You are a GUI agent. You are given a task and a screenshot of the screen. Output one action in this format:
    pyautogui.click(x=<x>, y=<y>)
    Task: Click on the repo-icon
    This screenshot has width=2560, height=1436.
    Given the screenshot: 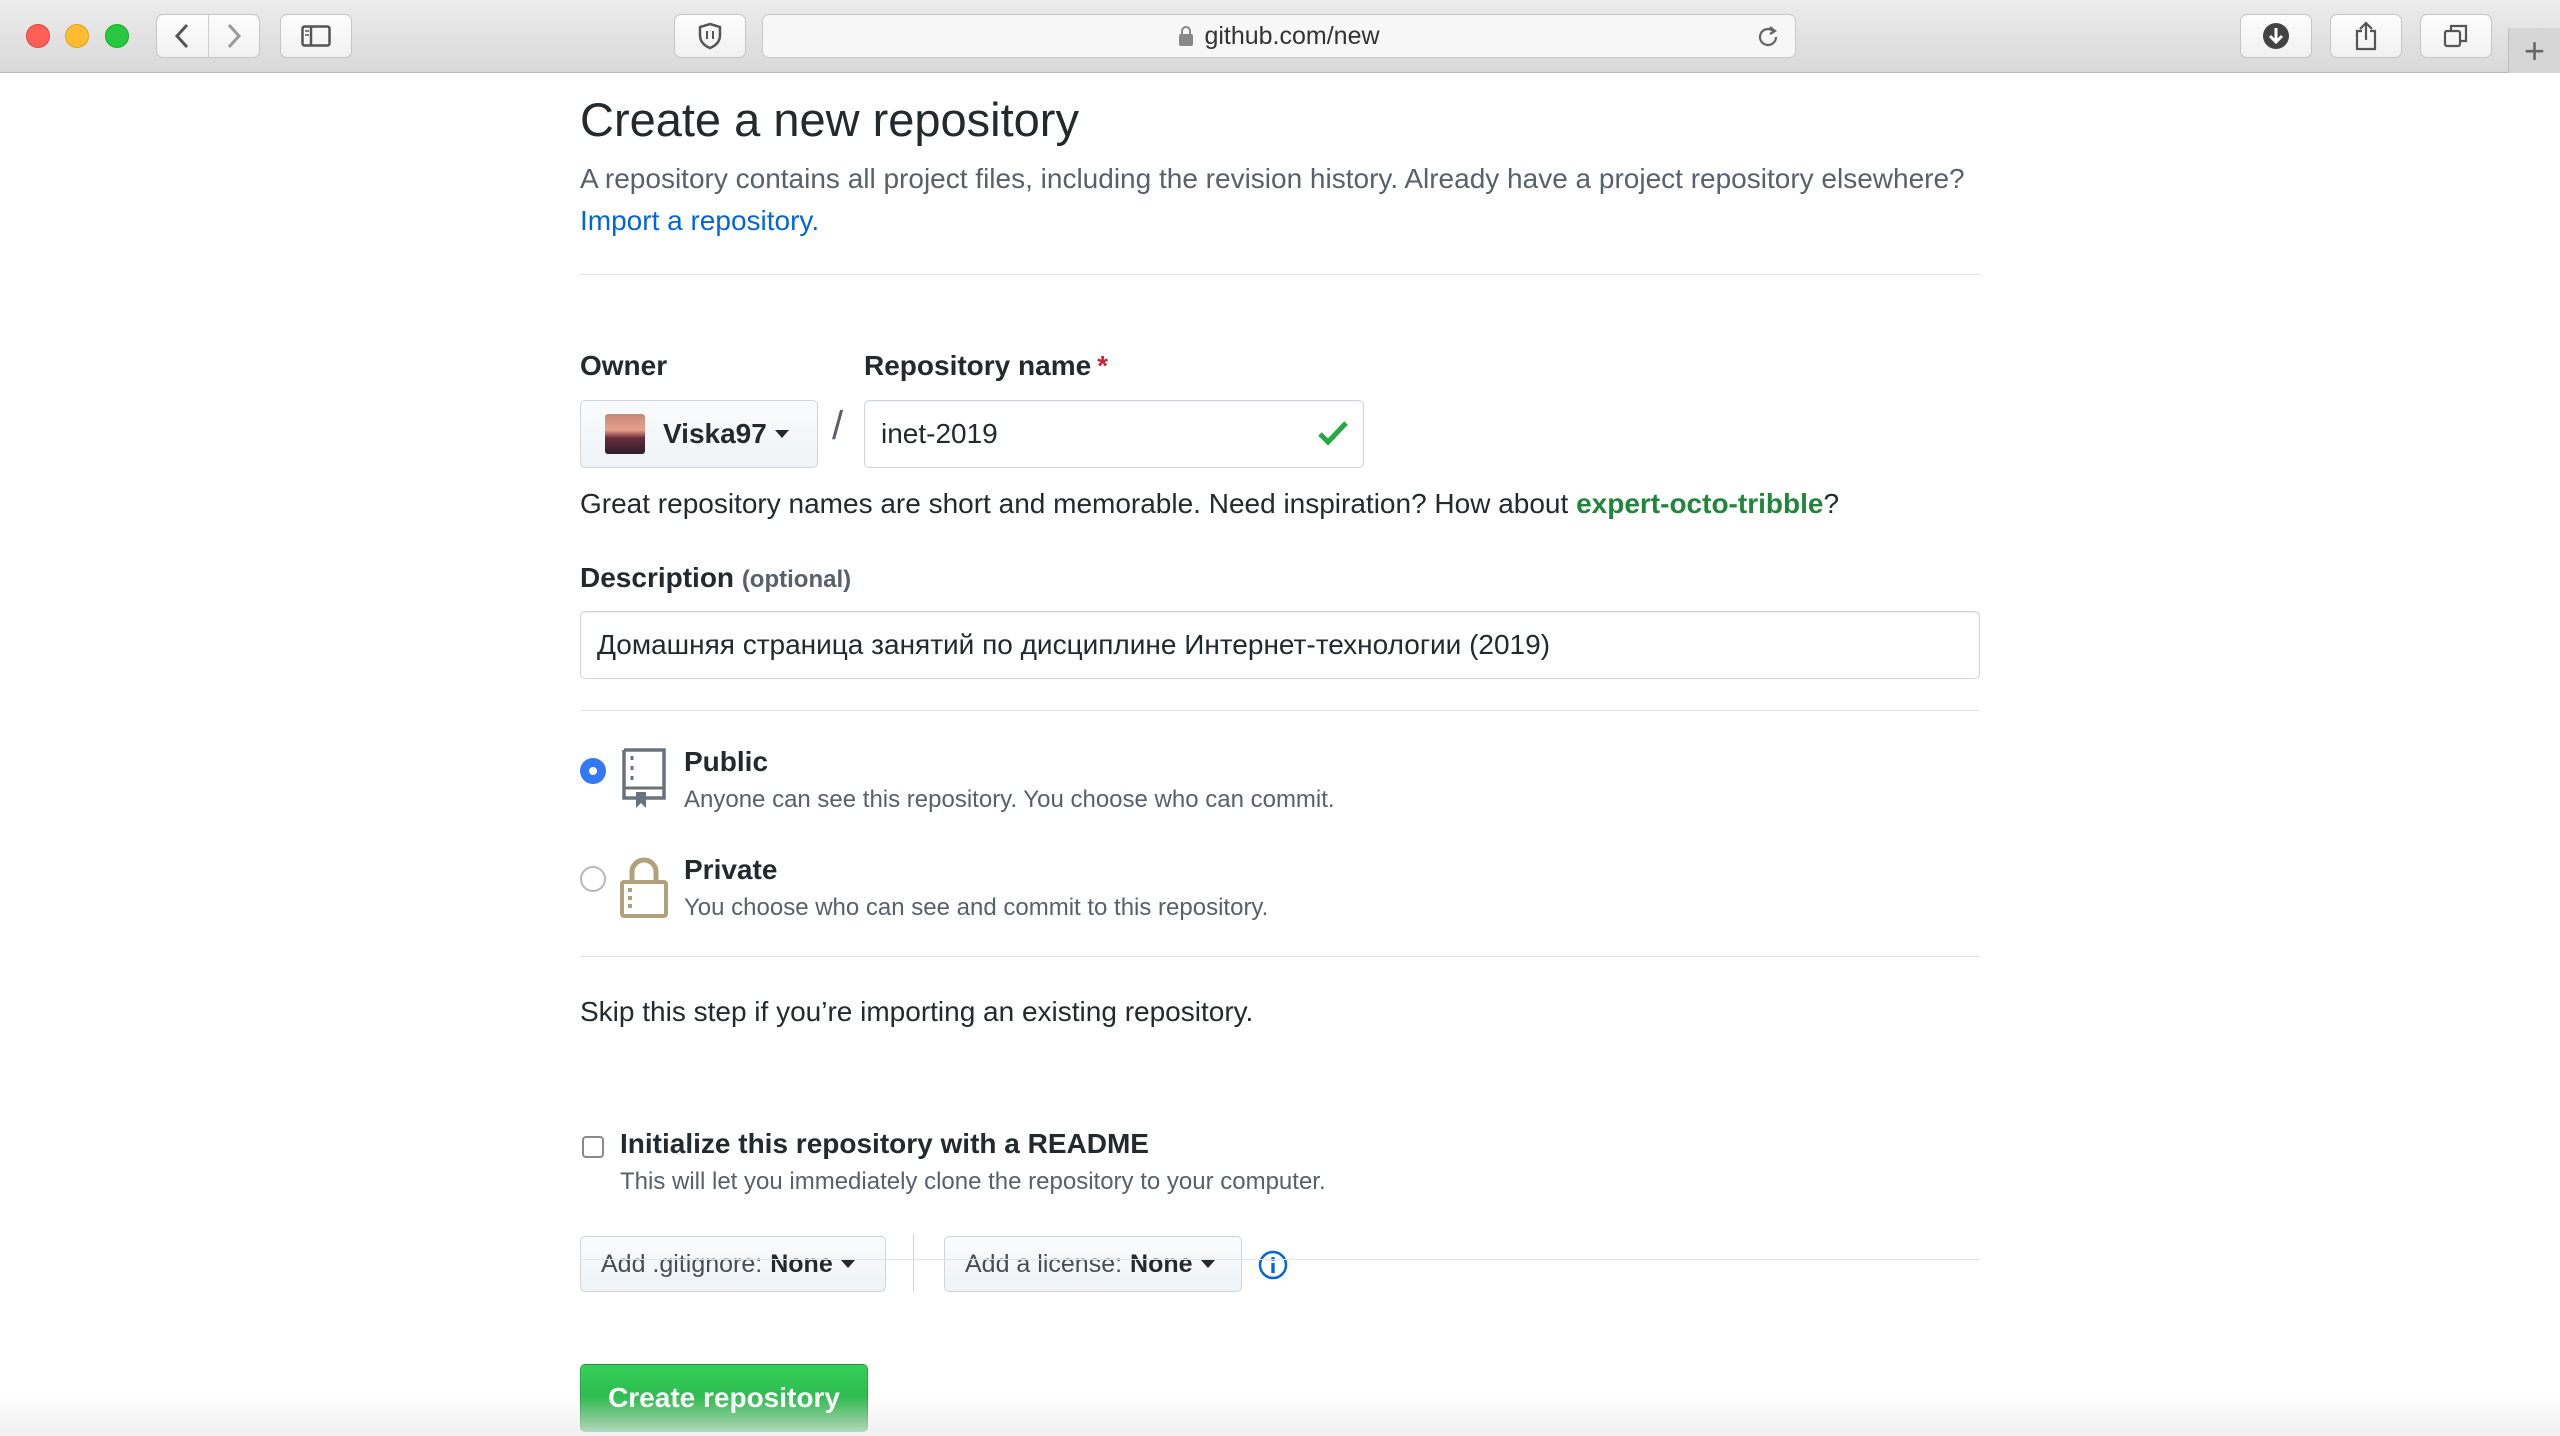 What is the action you would take?
    pyautogui.click(x=644, y=780)
    